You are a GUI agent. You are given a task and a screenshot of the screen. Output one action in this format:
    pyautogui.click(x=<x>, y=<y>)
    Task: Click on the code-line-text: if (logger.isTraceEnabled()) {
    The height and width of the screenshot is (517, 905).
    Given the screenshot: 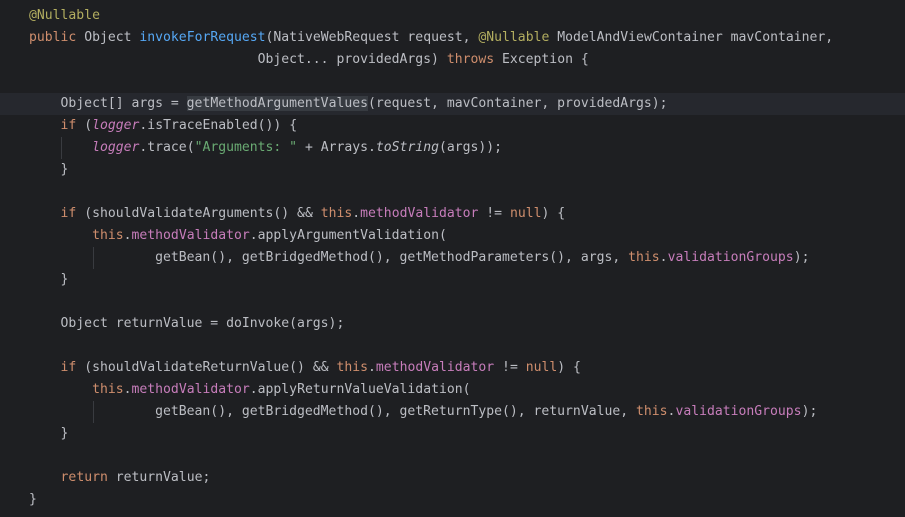 What is the action you would take?
    pyautogui.click(x=163, y=126)
    